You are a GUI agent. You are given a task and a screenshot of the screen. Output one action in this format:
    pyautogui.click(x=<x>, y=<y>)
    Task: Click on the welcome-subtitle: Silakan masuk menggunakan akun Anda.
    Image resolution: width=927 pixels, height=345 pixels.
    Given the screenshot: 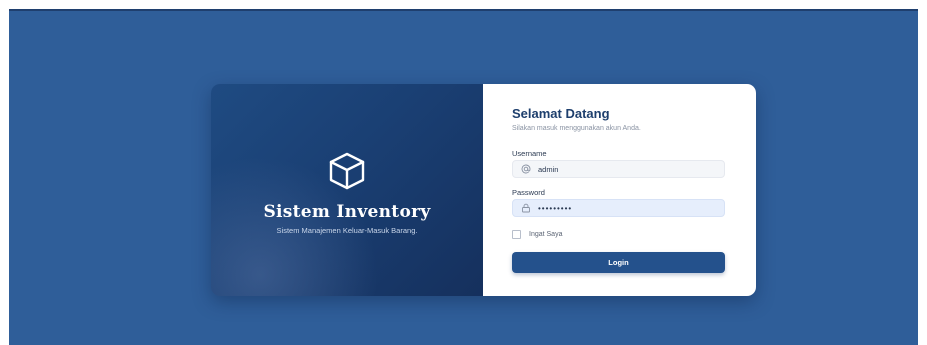 What is the action you would take?
    pyautogui.click(x=576, y=128)
    